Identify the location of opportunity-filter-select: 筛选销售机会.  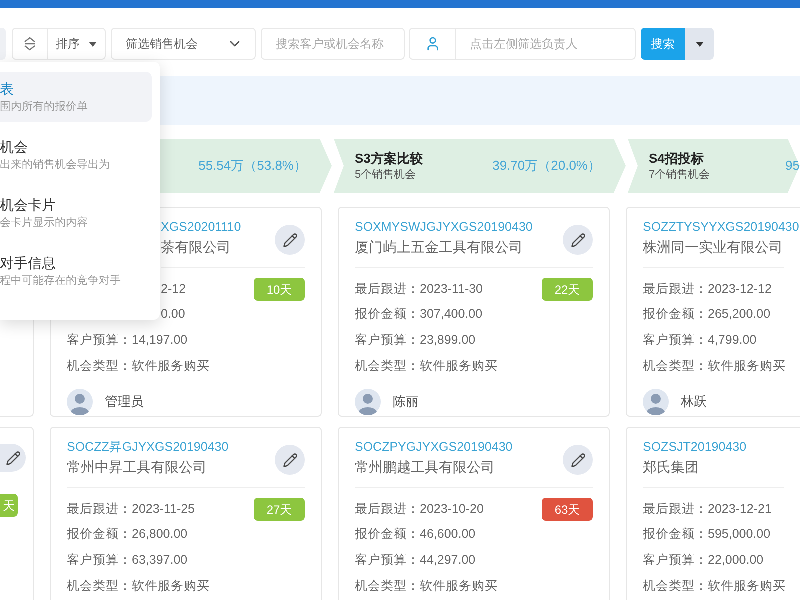
(183, 44).